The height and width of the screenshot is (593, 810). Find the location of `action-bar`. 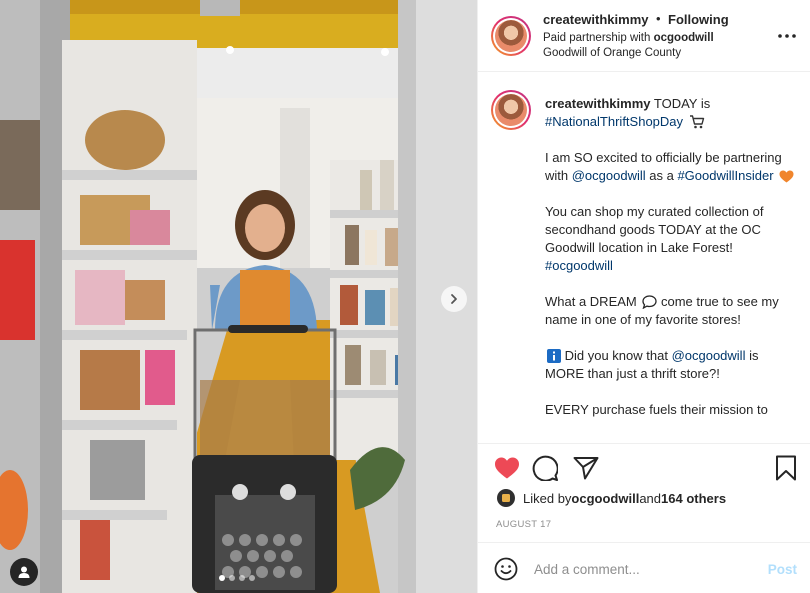

action-bar is located at coordinates (644, 467).